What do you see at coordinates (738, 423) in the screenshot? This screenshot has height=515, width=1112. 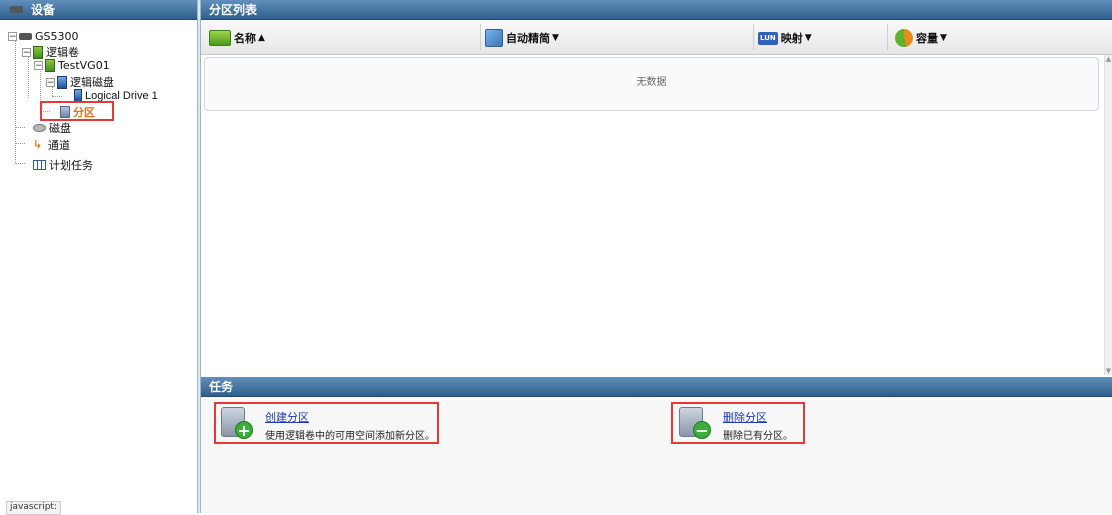 I see `highlight-box-delete` at bounding box center [738, 423].